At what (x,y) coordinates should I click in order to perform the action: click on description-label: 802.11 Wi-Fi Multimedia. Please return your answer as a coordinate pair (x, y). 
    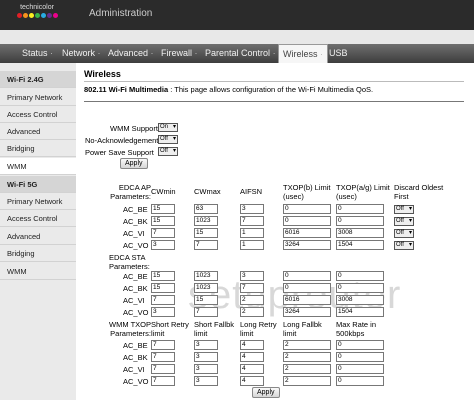
    Looking at the image, I should click on (126, 89).